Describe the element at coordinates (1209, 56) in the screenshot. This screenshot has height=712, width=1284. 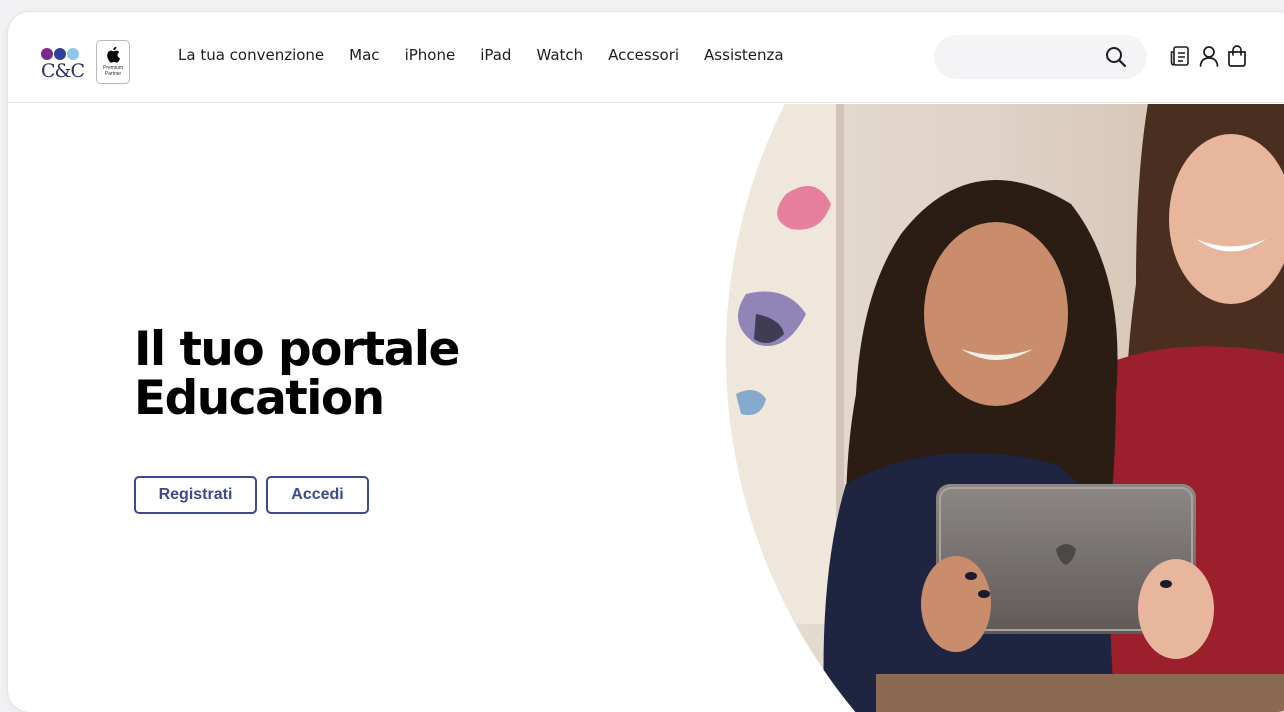
I see `user-icon` at that location.